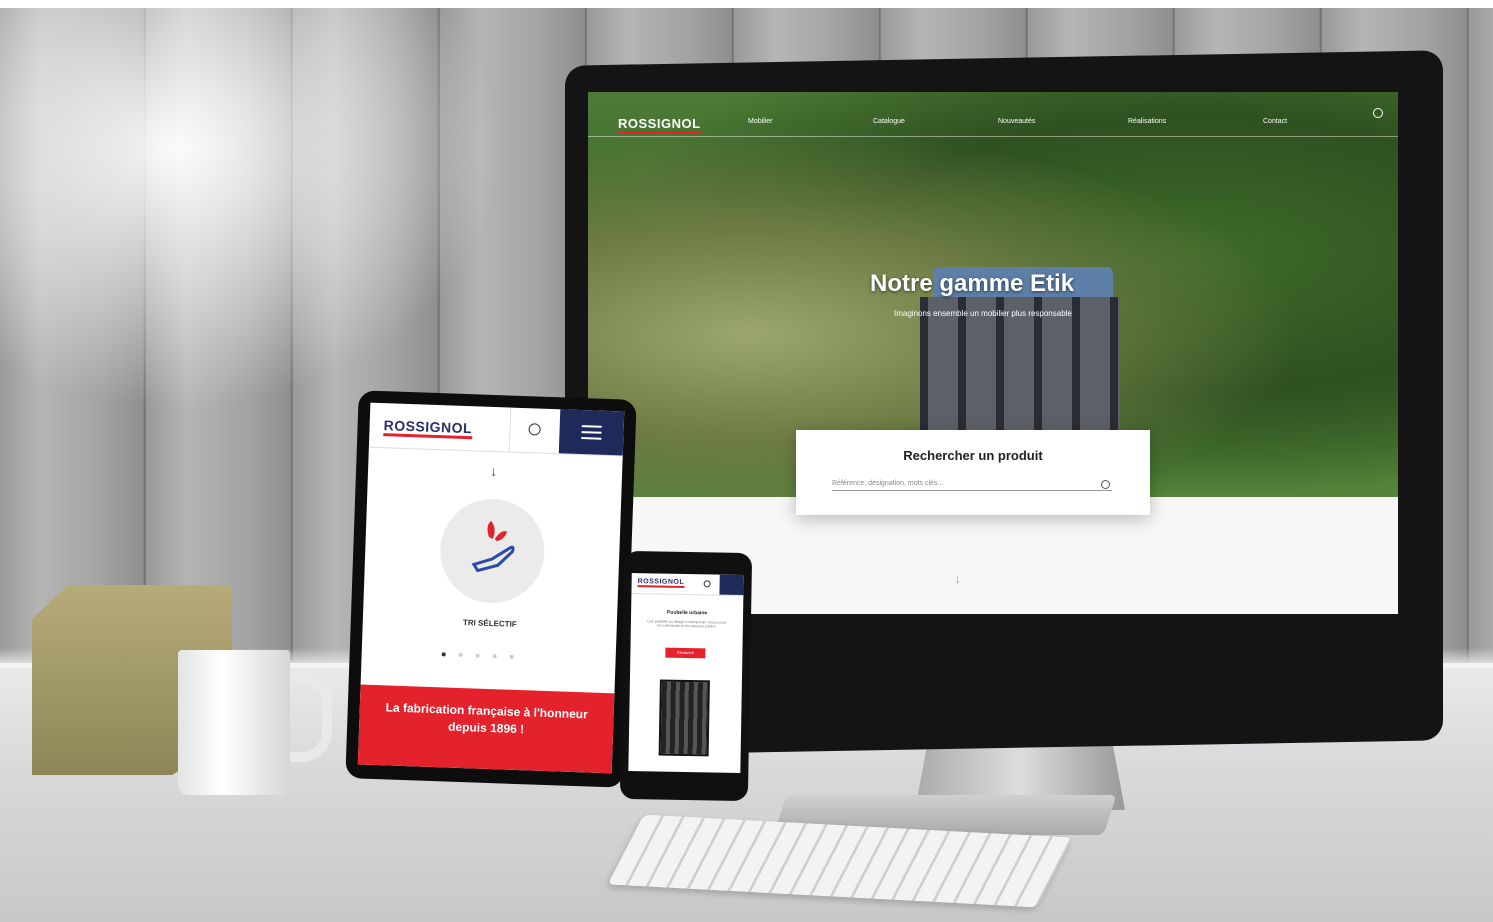 The width and height of the screenshot is (1493, 922). What do you see at coordinates (684, 718) in the screenshot?
I see `product-image` at bounding box center [684, 718].